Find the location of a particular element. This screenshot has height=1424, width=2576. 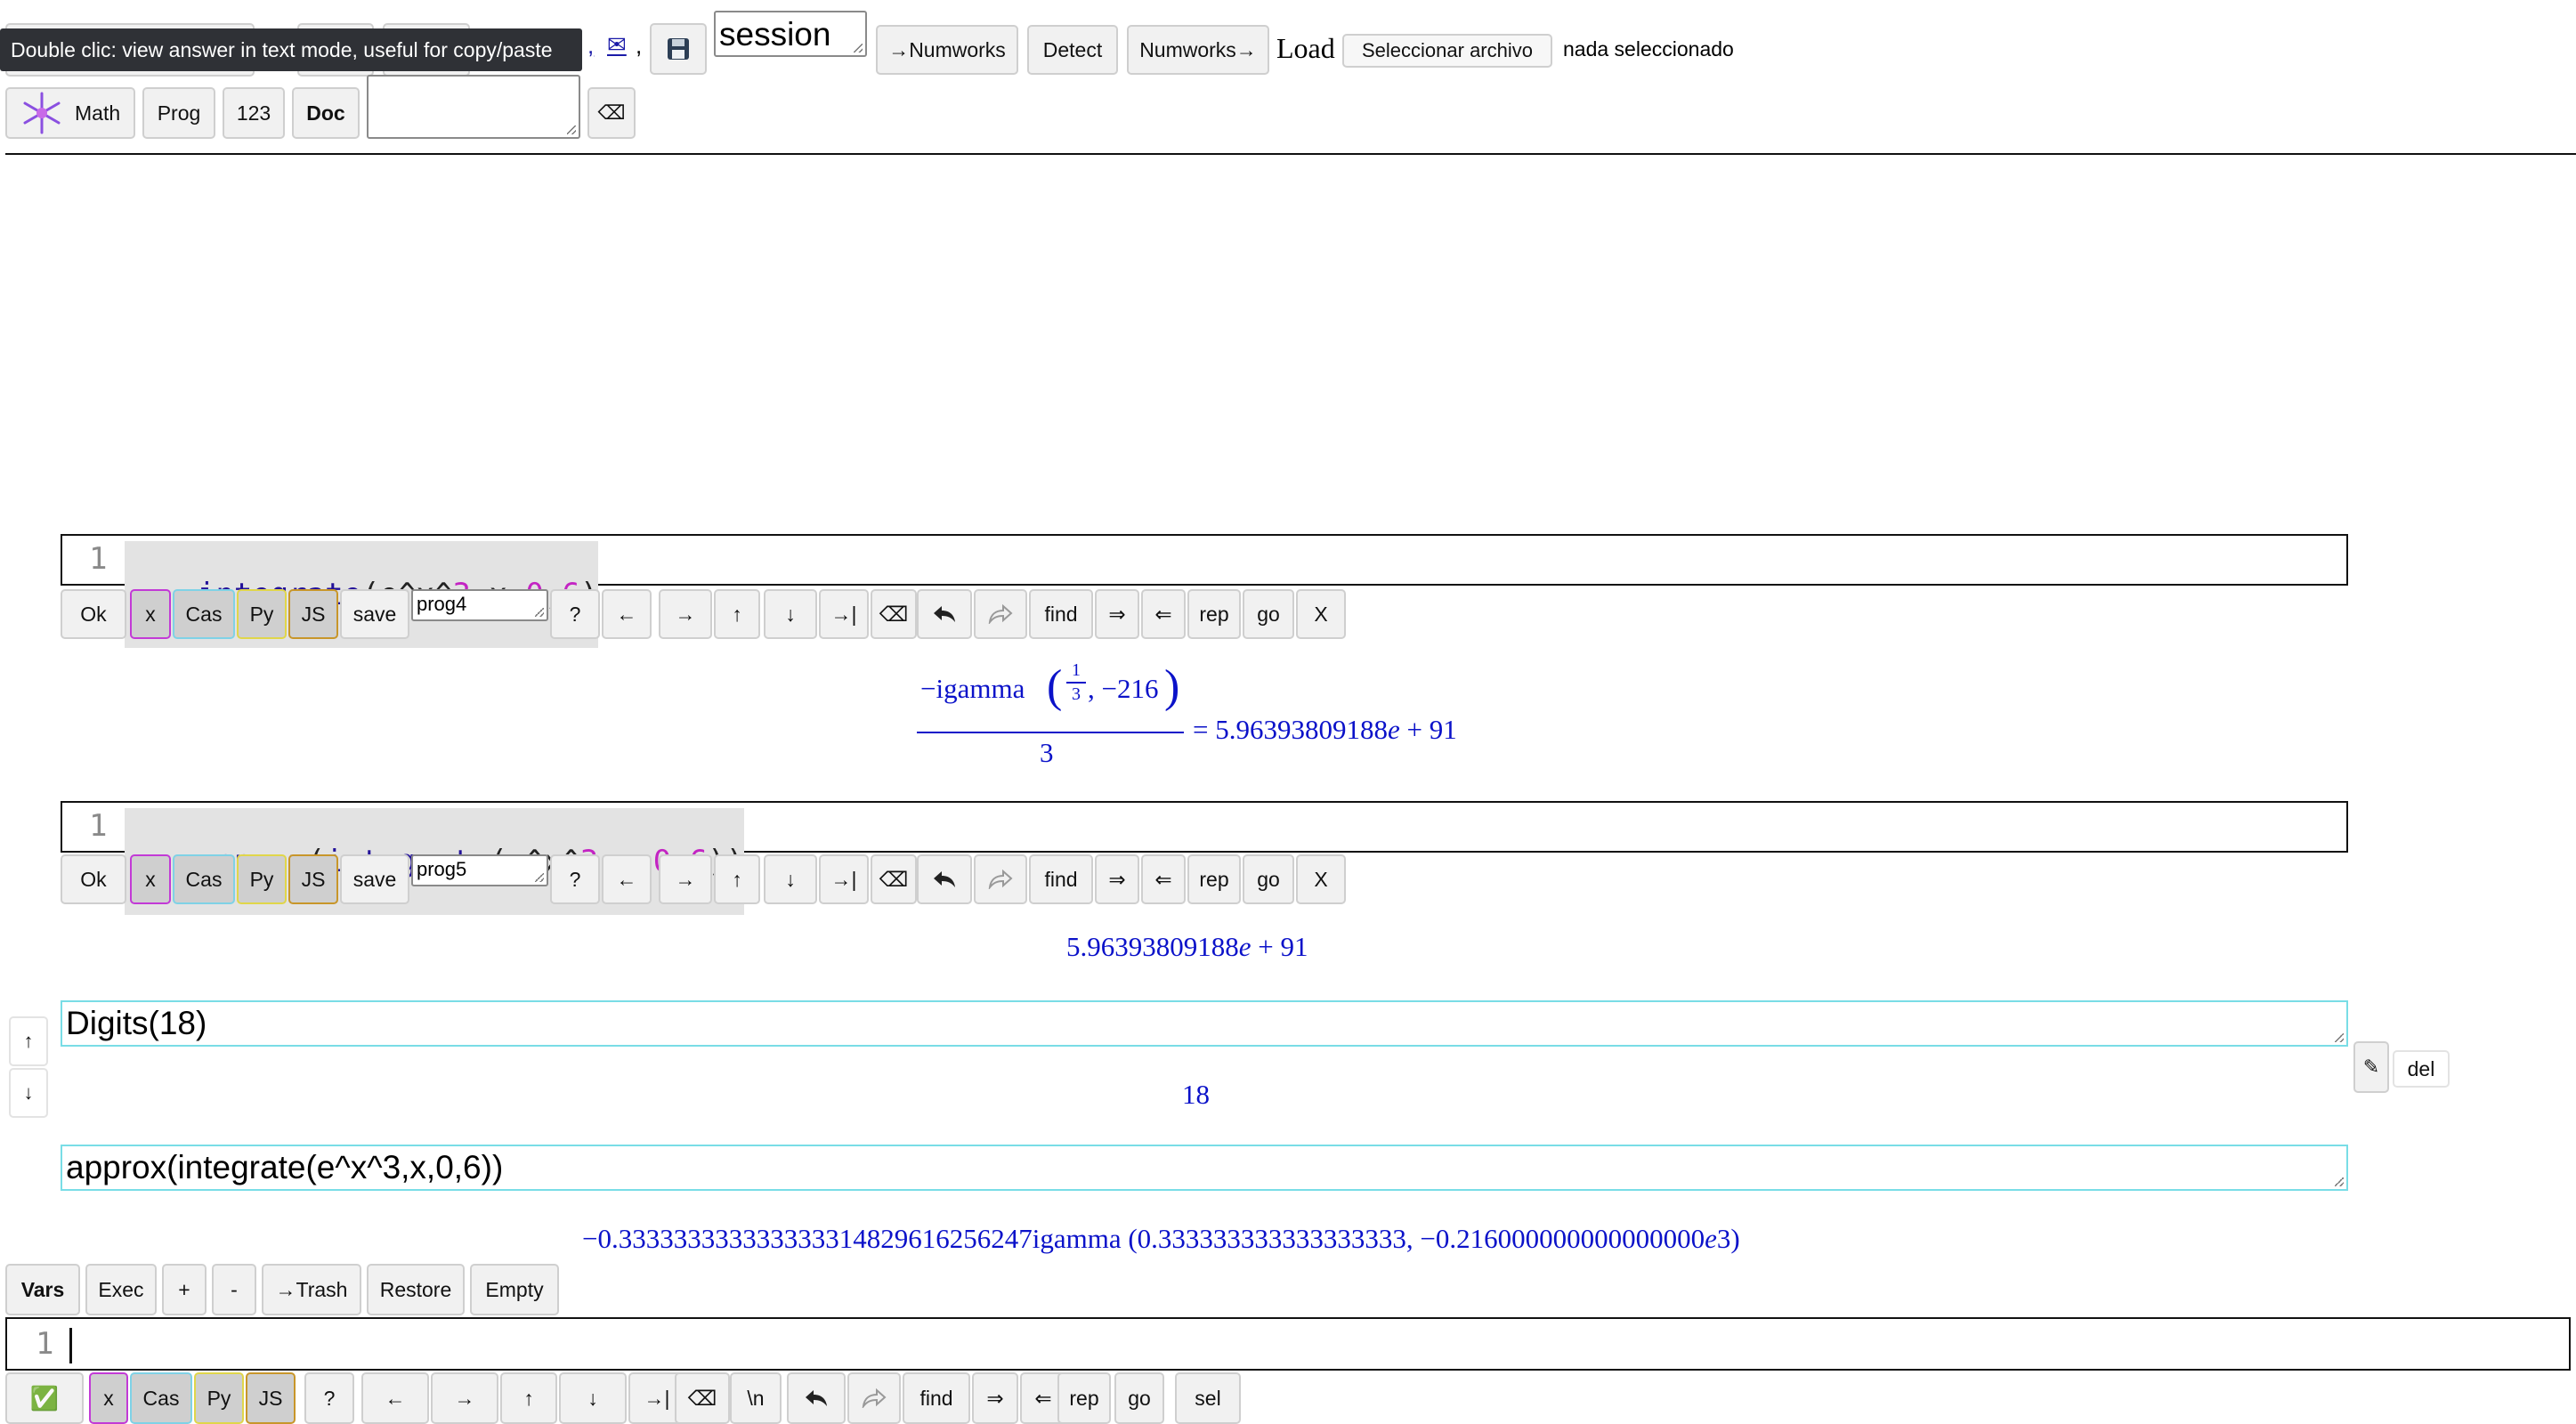

program-name-input: prog5 is located at coordinates (480, 870).